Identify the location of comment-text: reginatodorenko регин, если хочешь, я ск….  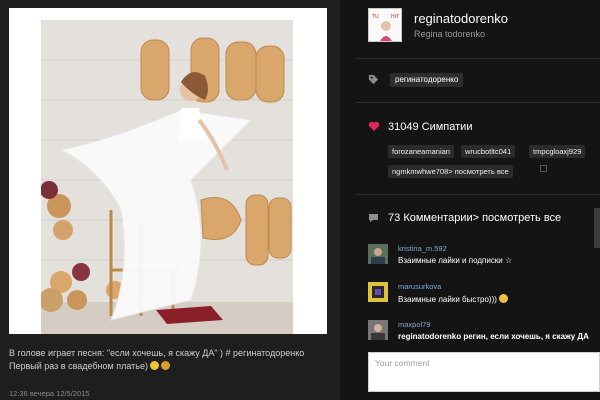
(493, 336).